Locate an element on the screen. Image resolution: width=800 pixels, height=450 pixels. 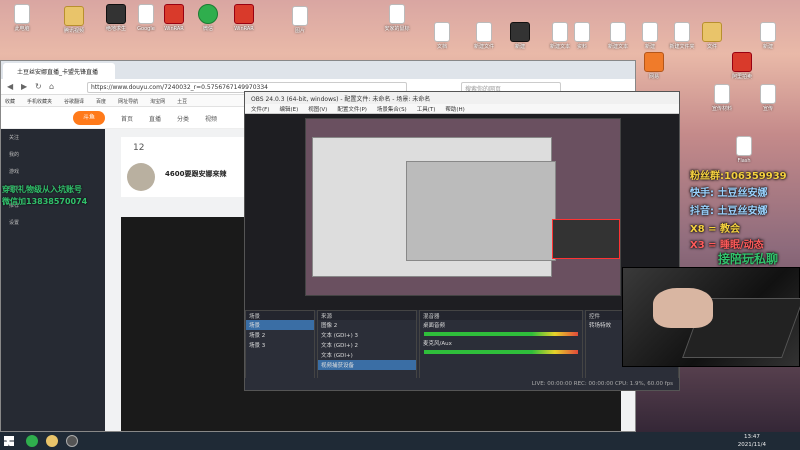
browser-tab: 土豆丝安娜直播_卡盟先锋直播 is located at coordinates (59, 71).